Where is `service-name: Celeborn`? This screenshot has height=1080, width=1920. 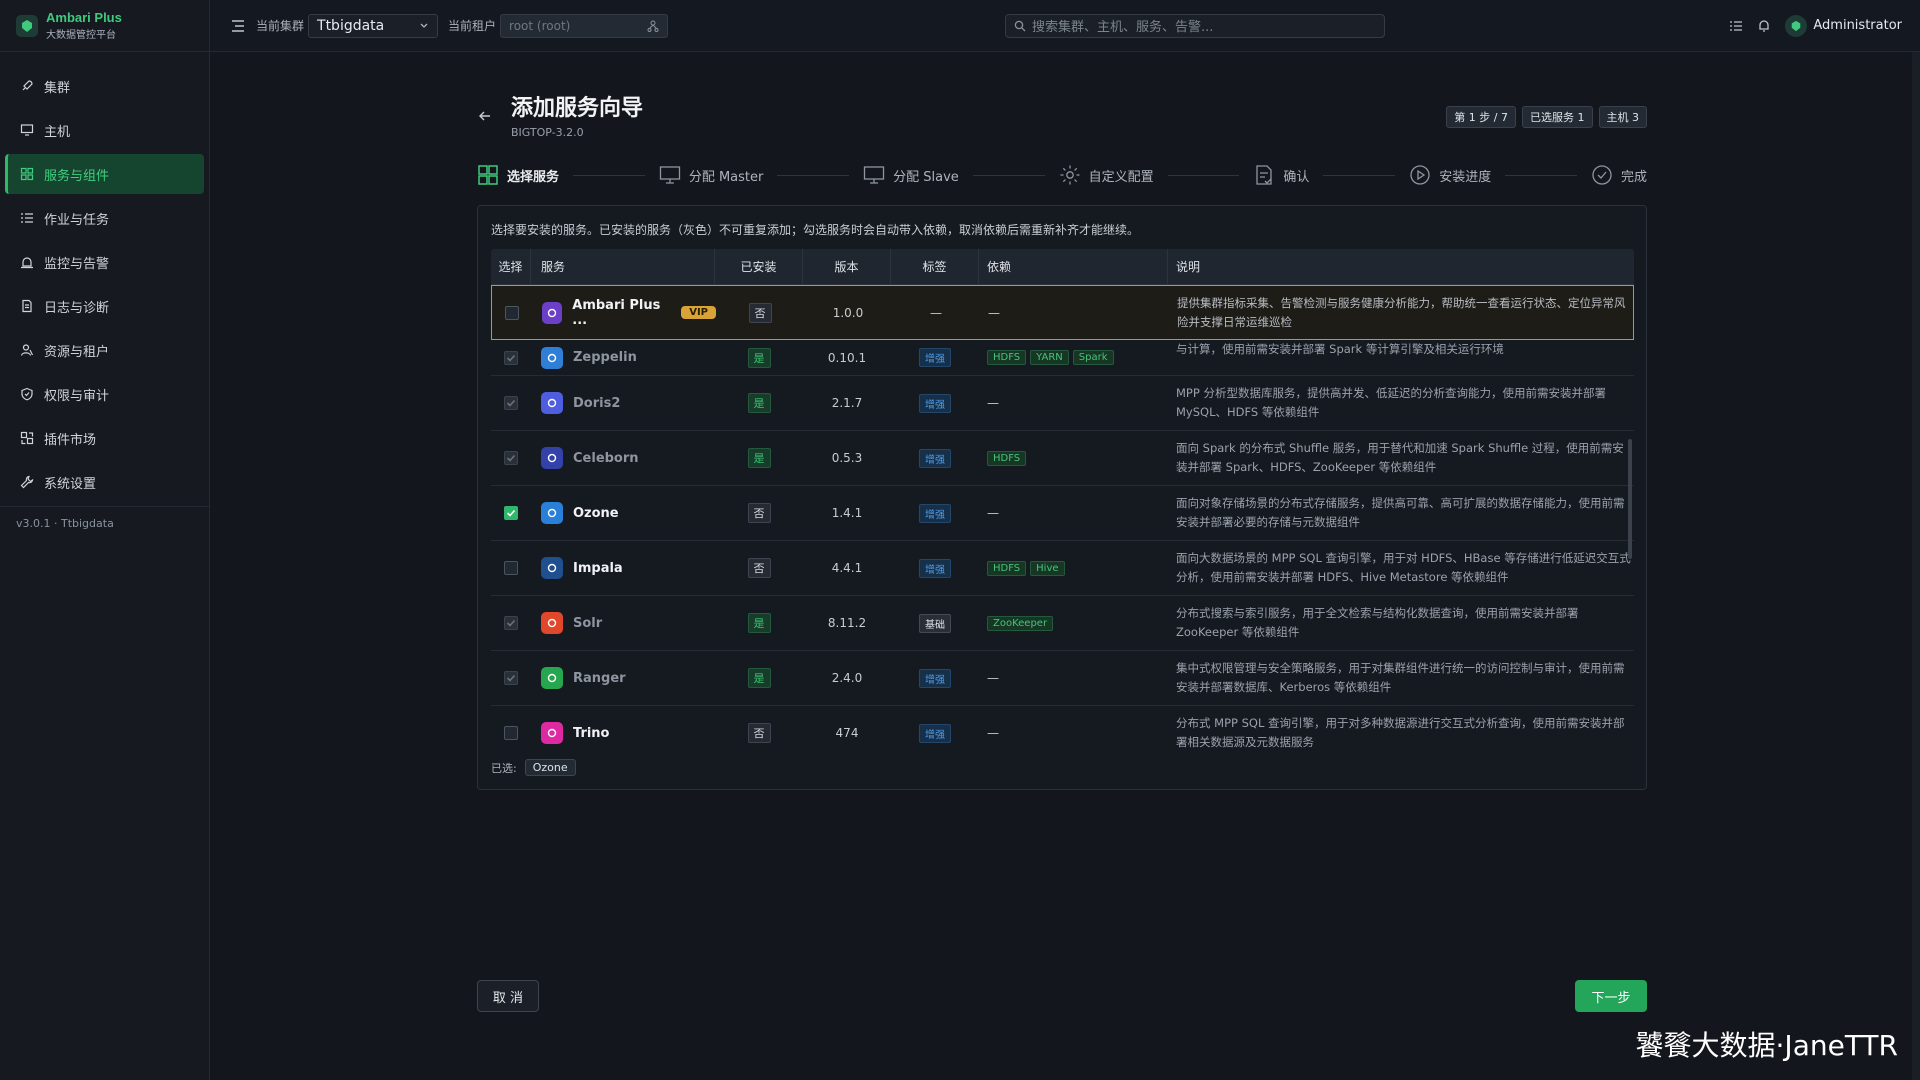 service-name: Celeborn is located at coordinates (606, 458).